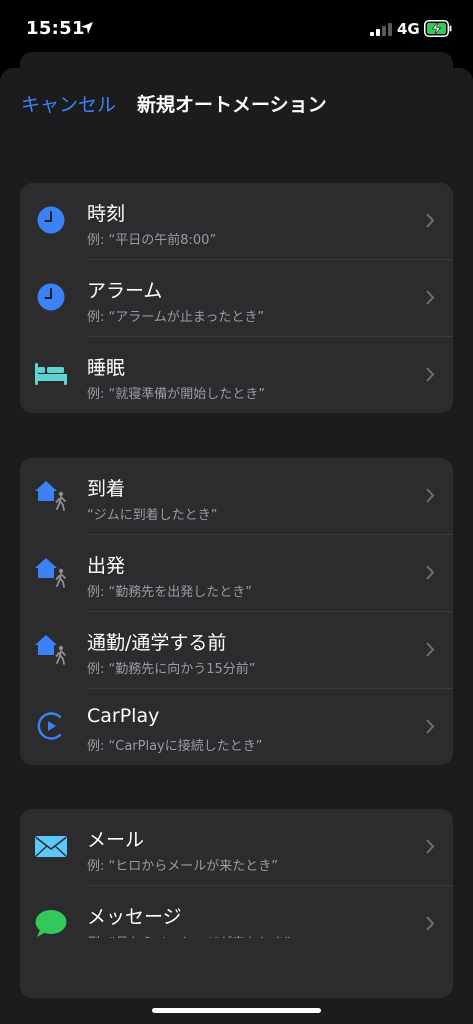 The image size is (473, 1024). What do you see at coordinates (176, 394) in the screenshot?
I see `list-item-subtitle: 例: “就寝準備が開始したとき”` at bounding box center [176, 394].